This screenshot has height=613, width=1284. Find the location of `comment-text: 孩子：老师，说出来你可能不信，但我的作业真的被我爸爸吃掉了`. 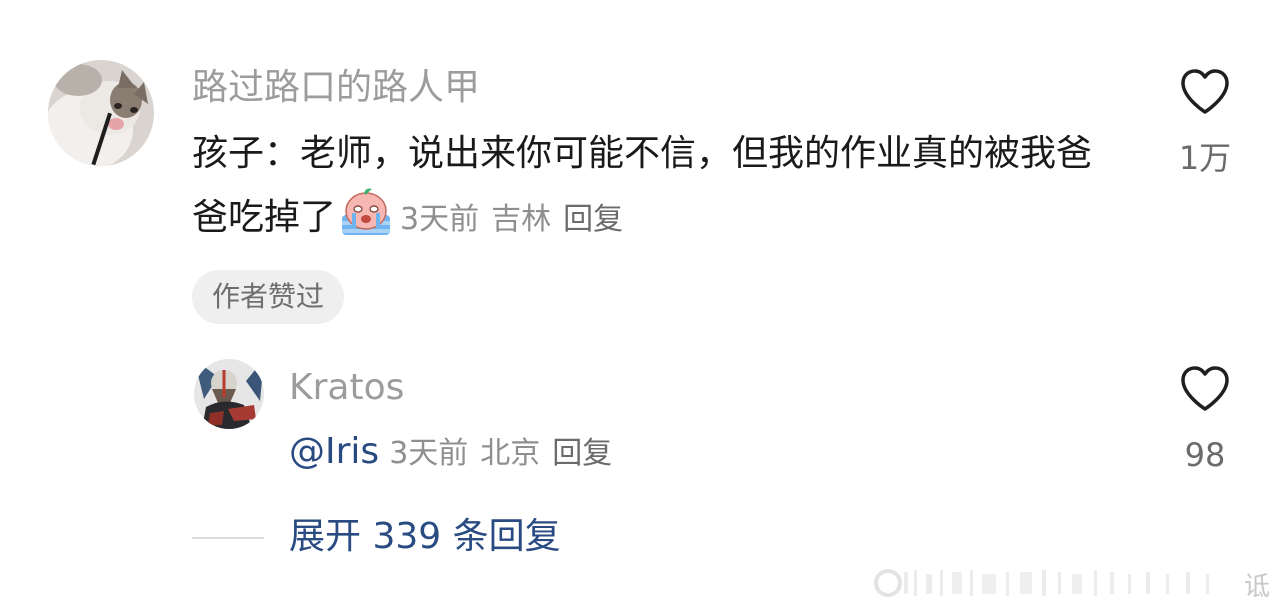

comment-text: 孩子：老师，说出来你可能不信，但我的作业真的被我爸爸吃掉了 is located at coordinates (642, 185).